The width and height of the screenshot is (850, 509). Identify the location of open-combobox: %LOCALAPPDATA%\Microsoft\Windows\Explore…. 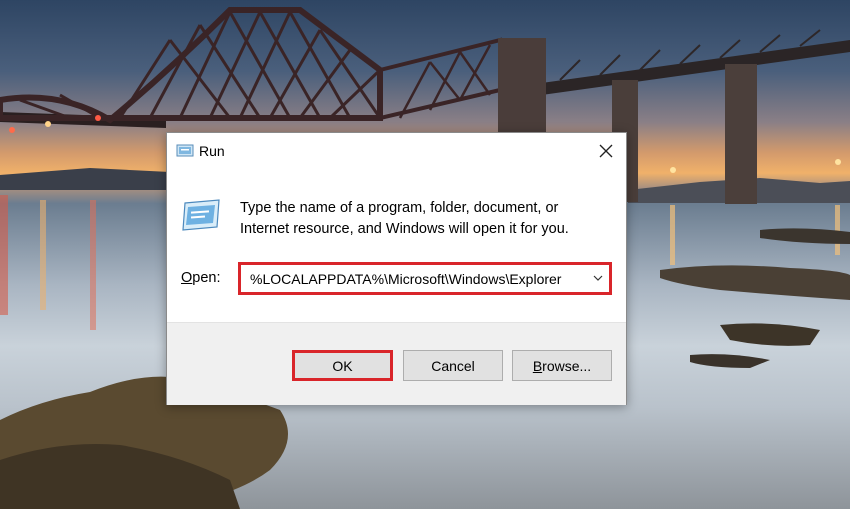
(425, 278).